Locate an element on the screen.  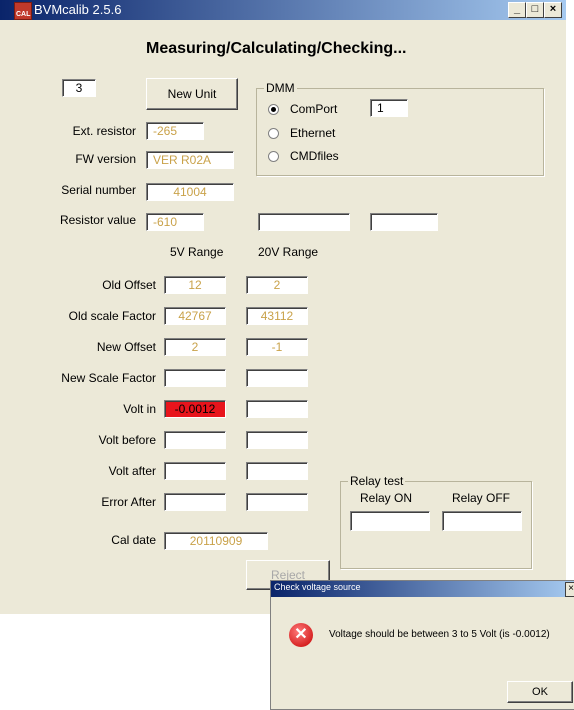
row-label-new-scale: New Scale Factor is located at coordinates (108, 378).